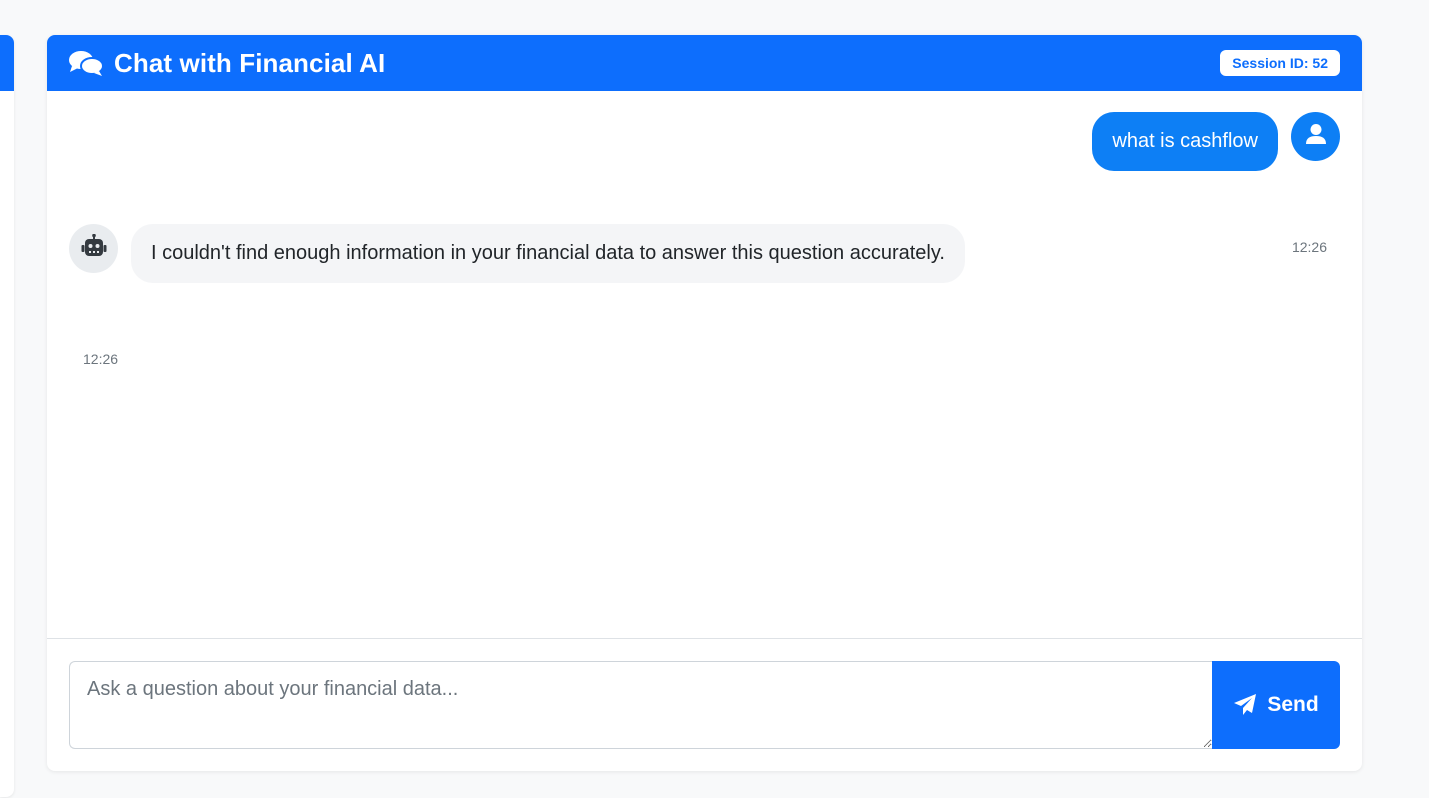 The height and width of the screenshot is (798, 1429). Describe the element at coordinates (1185, 141) in the screenshot. I see `user-message-bubble: what is cashflow` at that location.